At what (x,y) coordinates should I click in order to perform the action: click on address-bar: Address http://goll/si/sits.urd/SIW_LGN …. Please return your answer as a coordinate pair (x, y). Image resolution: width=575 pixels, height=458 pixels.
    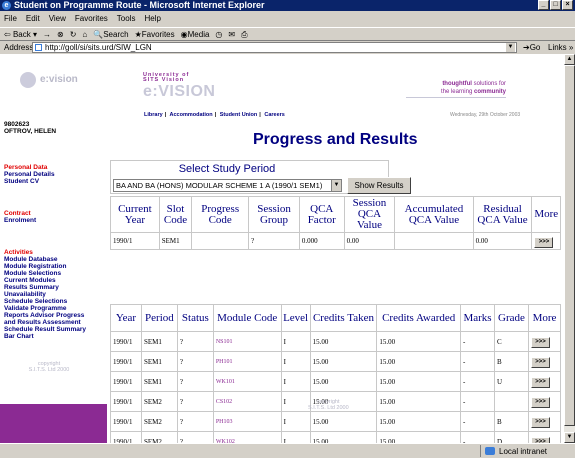
    Looking at the image, I should click on (287, 47).